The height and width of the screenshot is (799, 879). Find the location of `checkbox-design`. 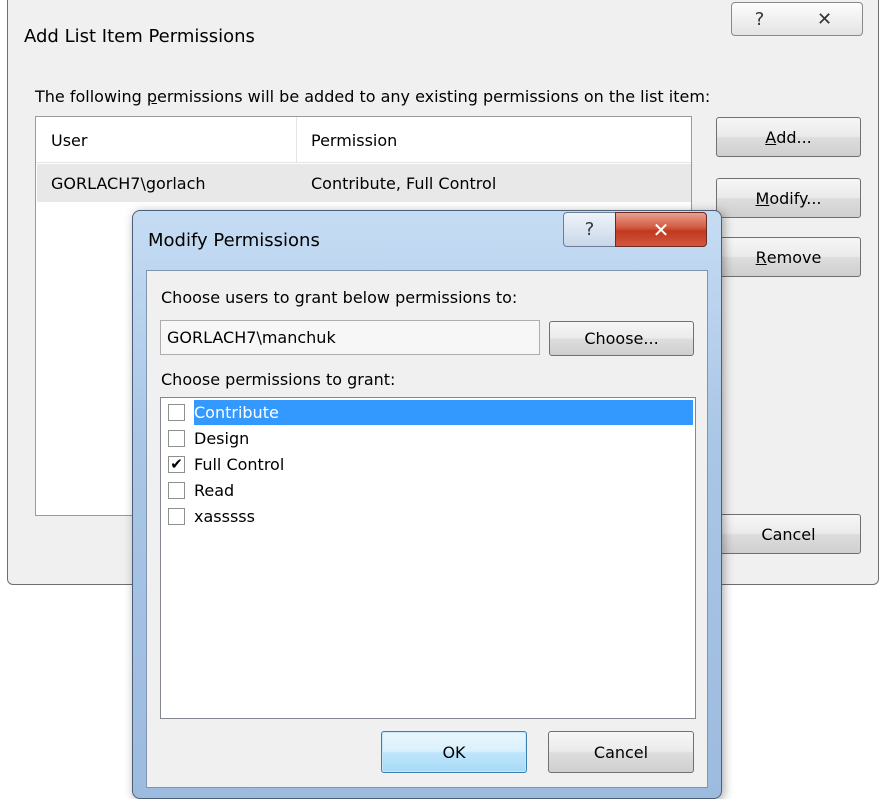

checkbox-design is located at coordinates (176, 438).